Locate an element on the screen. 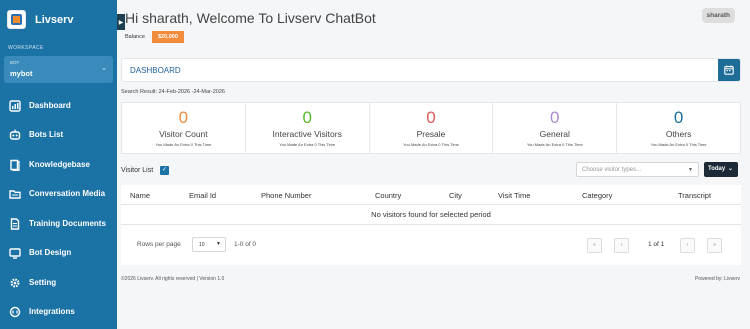 The width and height of the screenshot is (750, 329). robot-icon is located at coordinates (15, 134).